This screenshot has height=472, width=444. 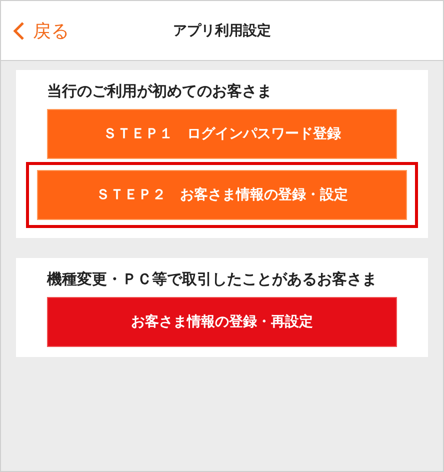 What do you see at coordinates (212, 279) in the screenshot?
I see `section-title: 機種変更・ＰＣ等で取引したことがあるお客さま` at bounding box center [212, 279].